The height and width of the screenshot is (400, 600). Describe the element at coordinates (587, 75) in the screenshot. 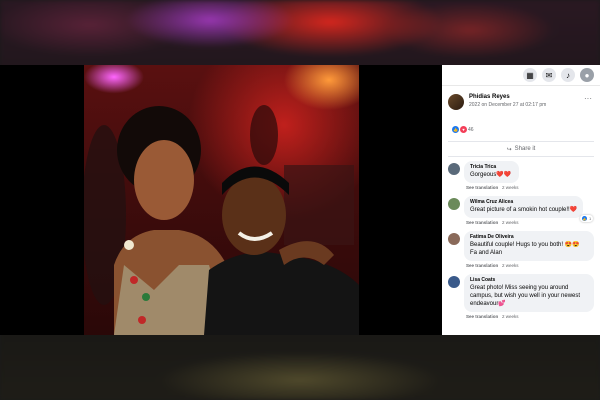

I see `profile-icon: ●` at that location.